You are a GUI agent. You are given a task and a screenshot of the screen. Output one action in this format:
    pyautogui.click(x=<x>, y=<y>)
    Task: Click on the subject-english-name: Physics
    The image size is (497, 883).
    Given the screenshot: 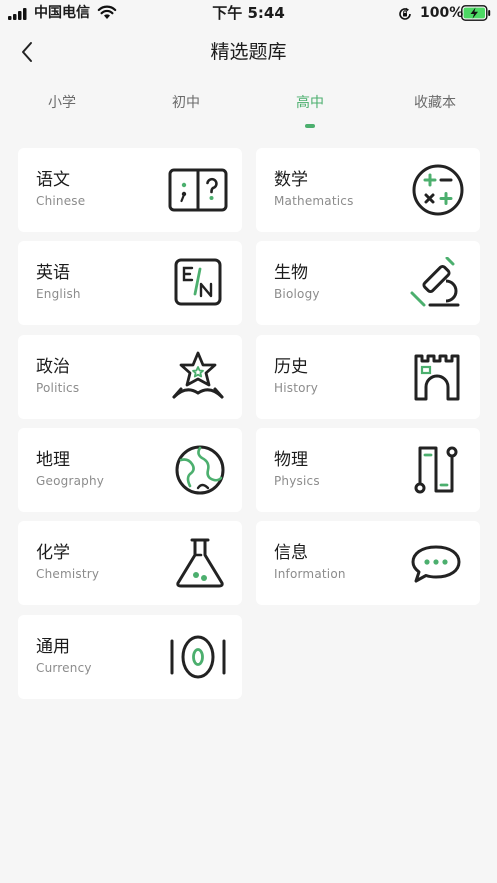 What is the action you would take?
    pyautogui.click(x=297, y=481)
    